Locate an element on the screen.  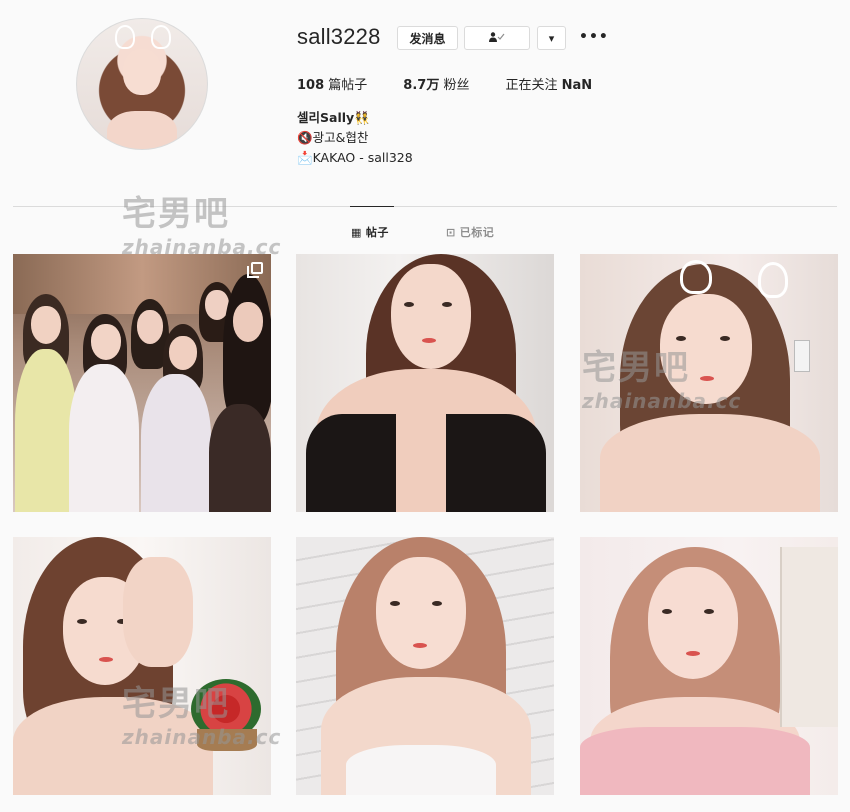
posts-label: 篇帖子 is located at coordinates (348, 85).